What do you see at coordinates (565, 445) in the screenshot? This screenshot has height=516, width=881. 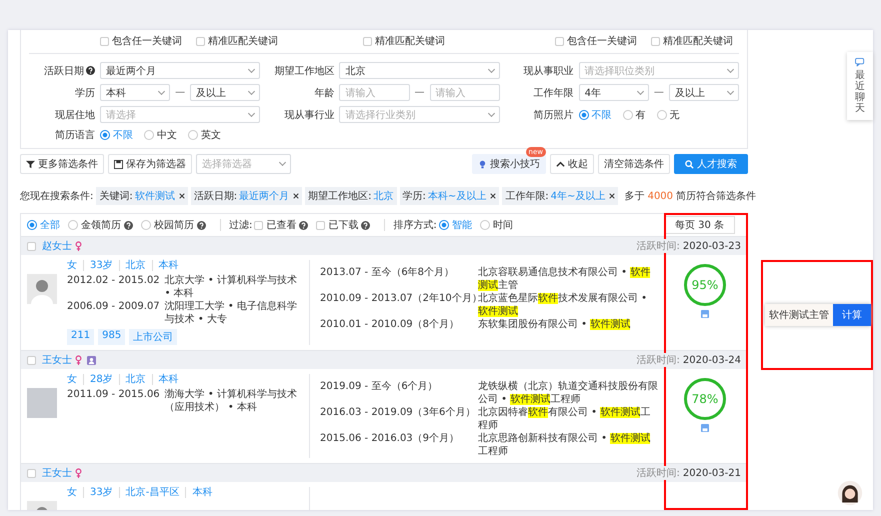 I see `work-detail: 北京思路创新科技有限公司 • 软件测试工程师` at bounding box center [565, 445].